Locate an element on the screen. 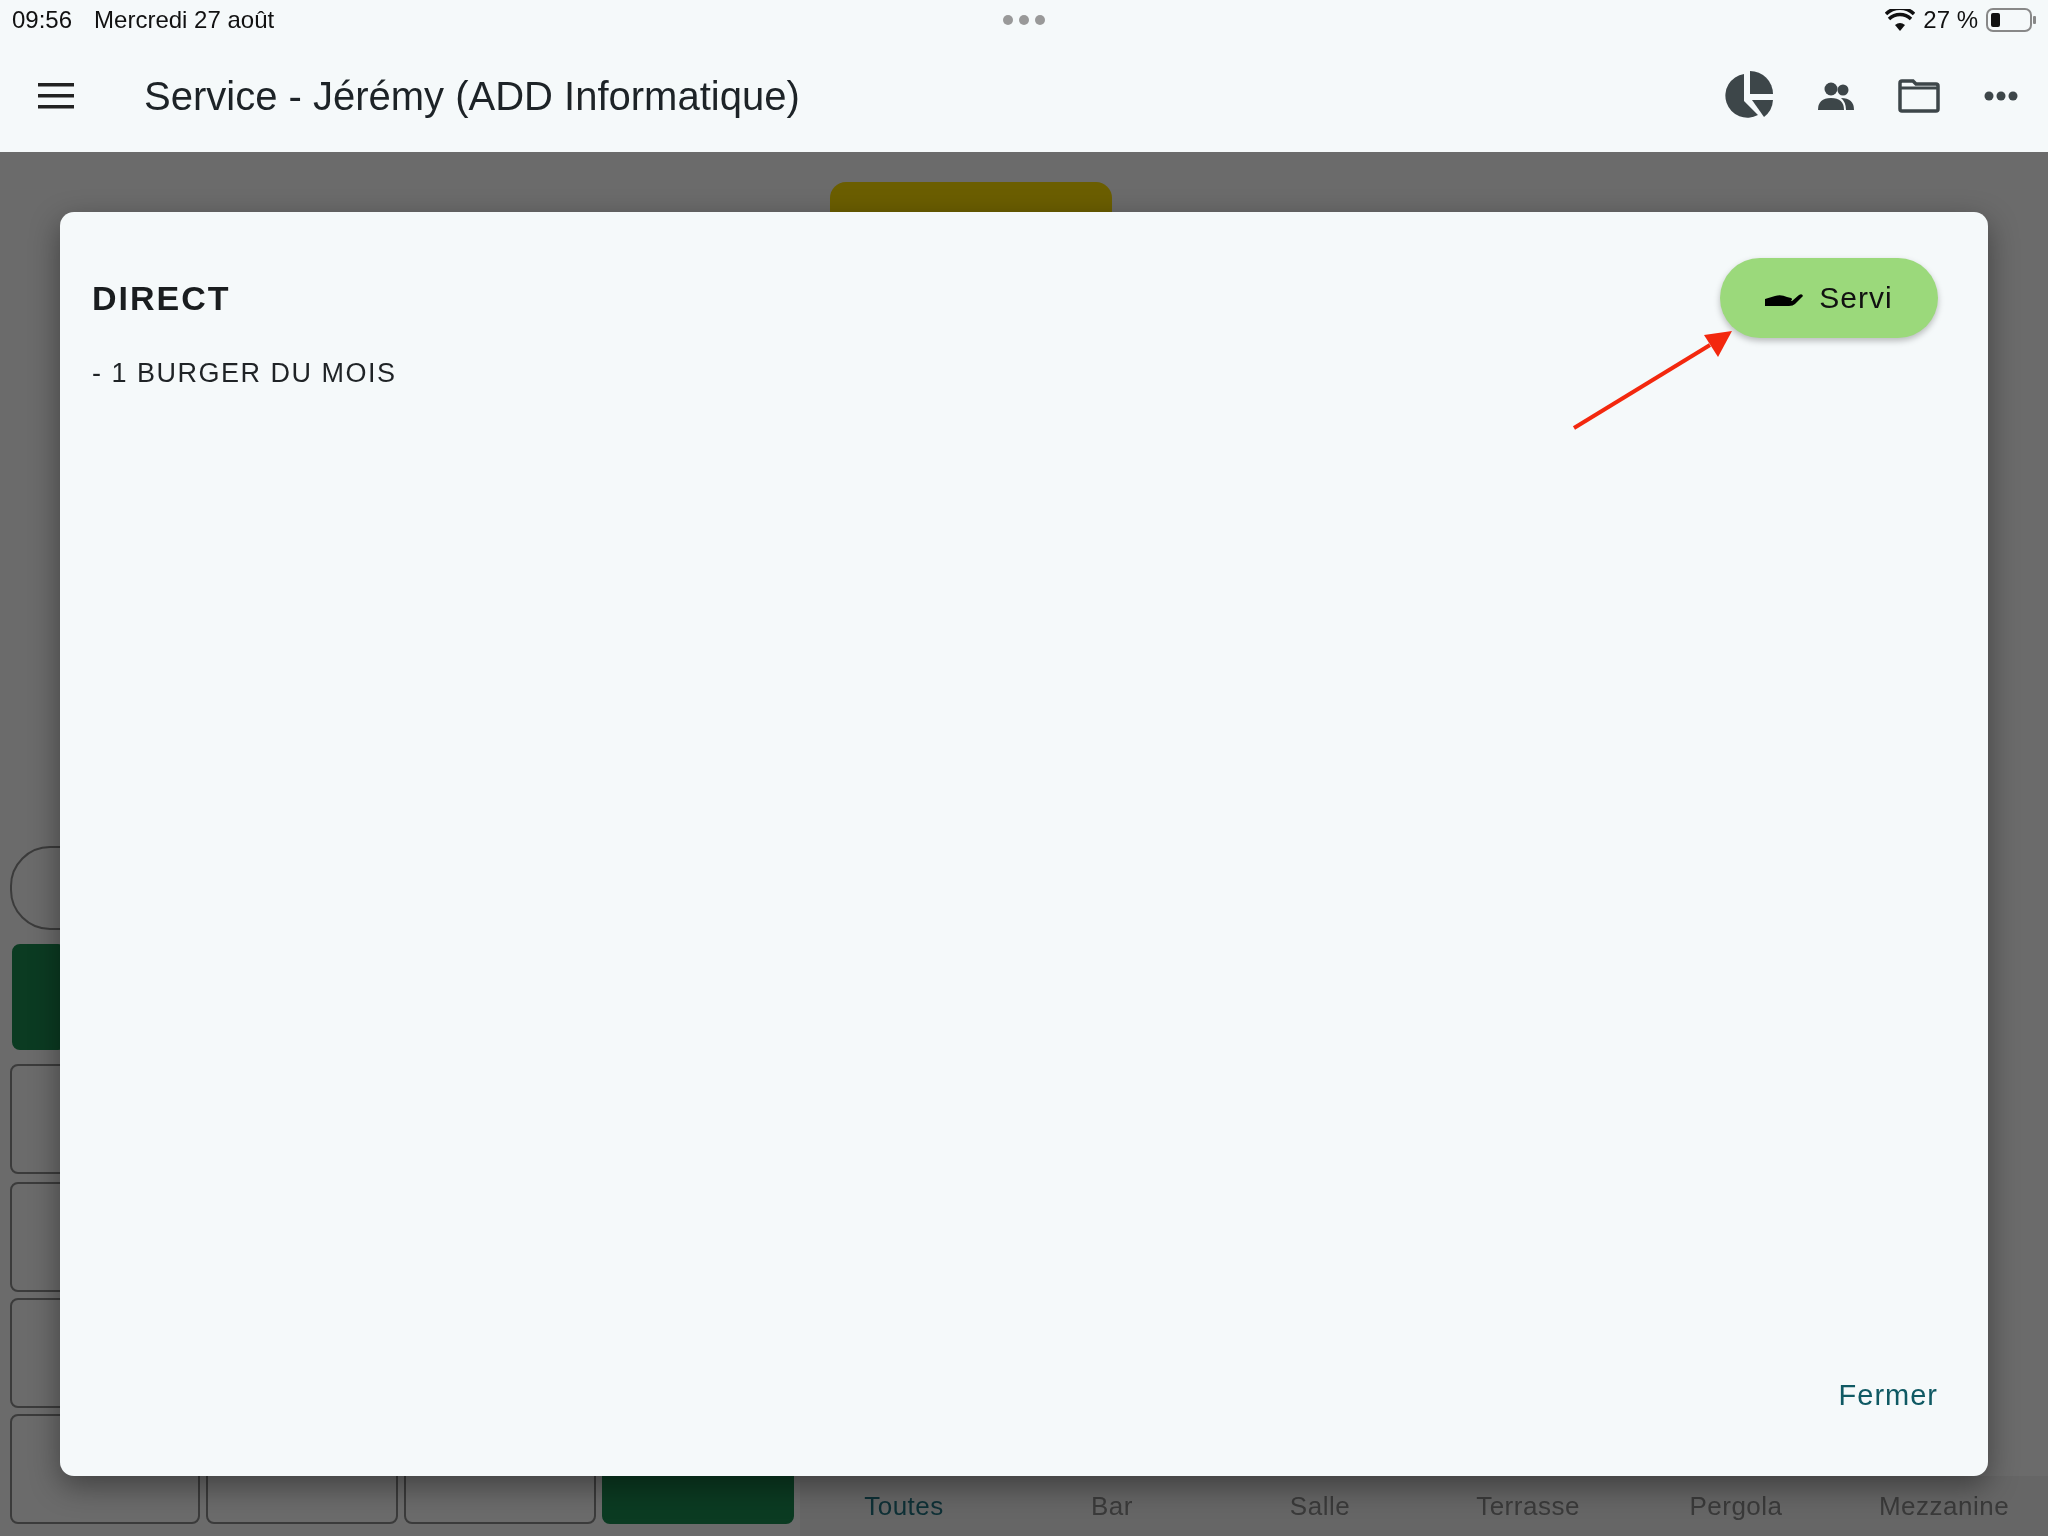  multitasking-dots-icon is located at coordinates (1024, 20).